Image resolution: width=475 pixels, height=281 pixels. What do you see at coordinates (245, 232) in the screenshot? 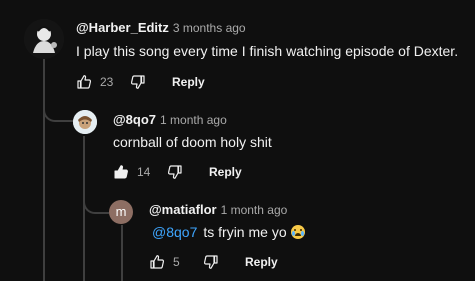
I see `comment-body: ts fryin me yo` at bounding box center [245, 232].